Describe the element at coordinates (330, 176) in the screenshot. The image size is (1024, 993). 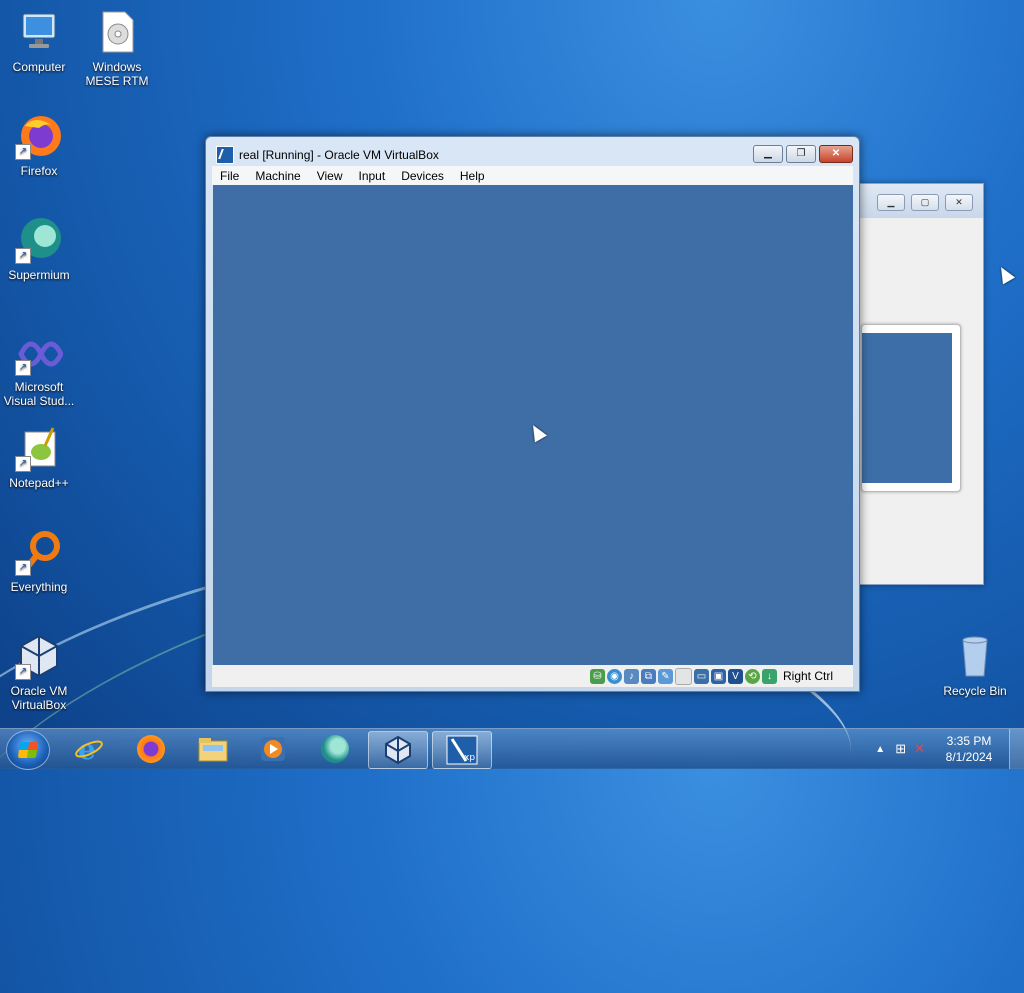
I see `menu-view: View` at that location.